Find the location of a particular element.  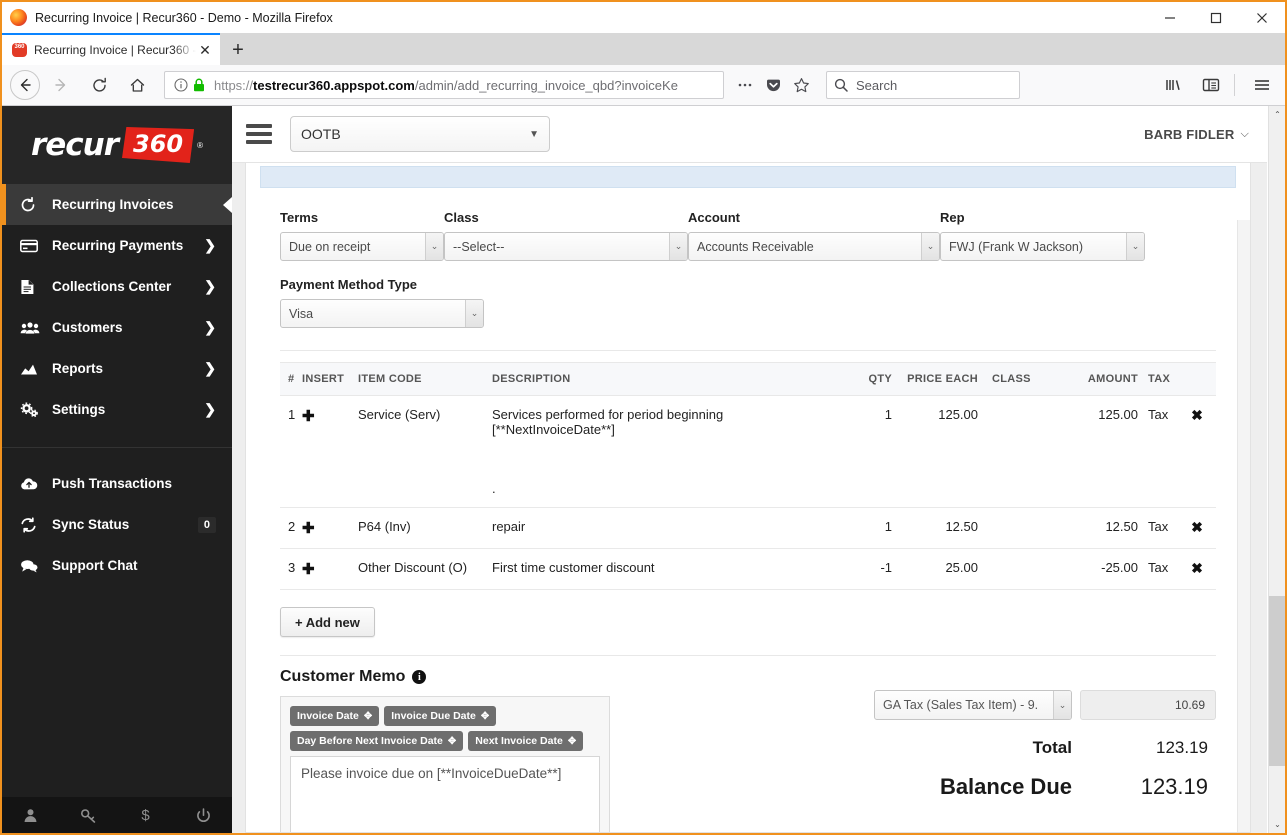

tab-close-icon: ✕ is located at coordinates (205, 50).